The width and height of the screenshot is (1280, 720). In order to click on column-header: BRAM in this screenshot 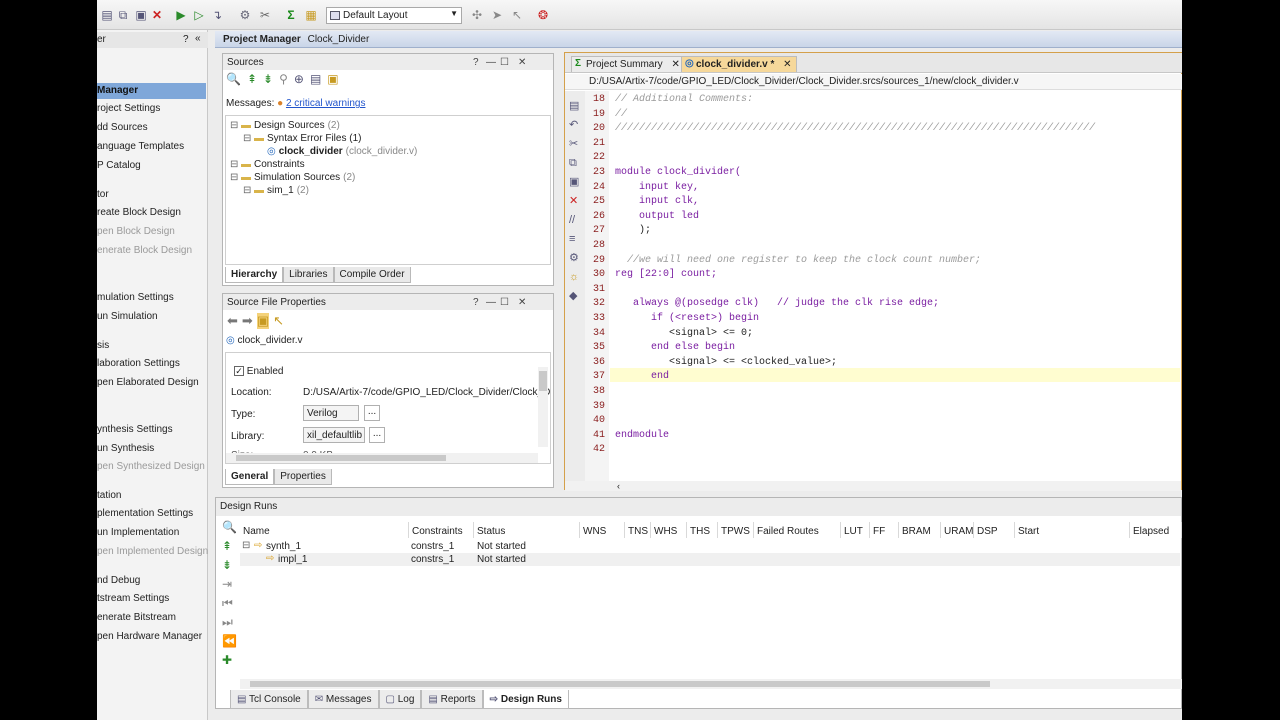, I will do `click(920, 530)`.